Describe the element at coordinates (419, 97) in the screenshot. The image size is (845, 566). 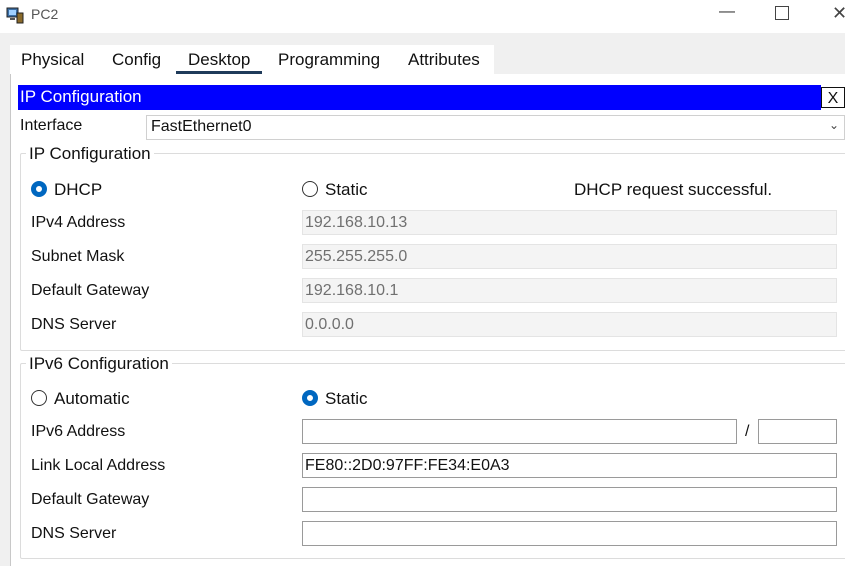
I see `ip-config-header: IP Configuration` at that location.